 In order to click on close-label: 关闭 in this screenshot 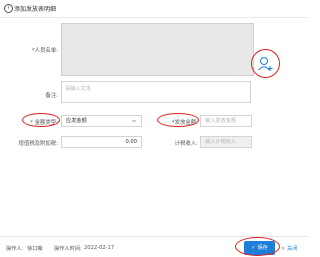, I will do `click(292, 249)`.